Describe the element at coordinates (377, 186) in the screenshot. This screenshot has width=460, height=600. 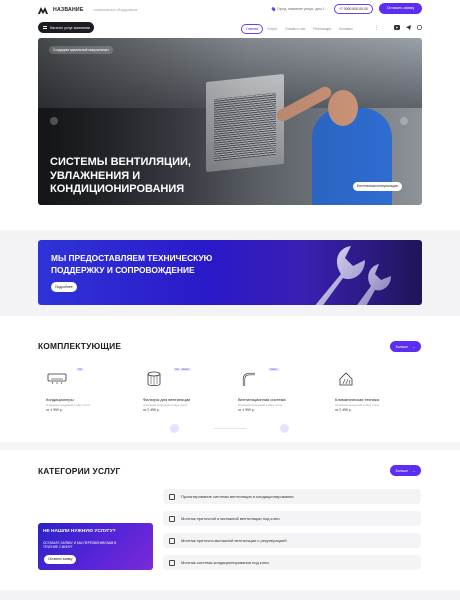
I see `free-consultation-button: Бесплатная консультация` at that location.